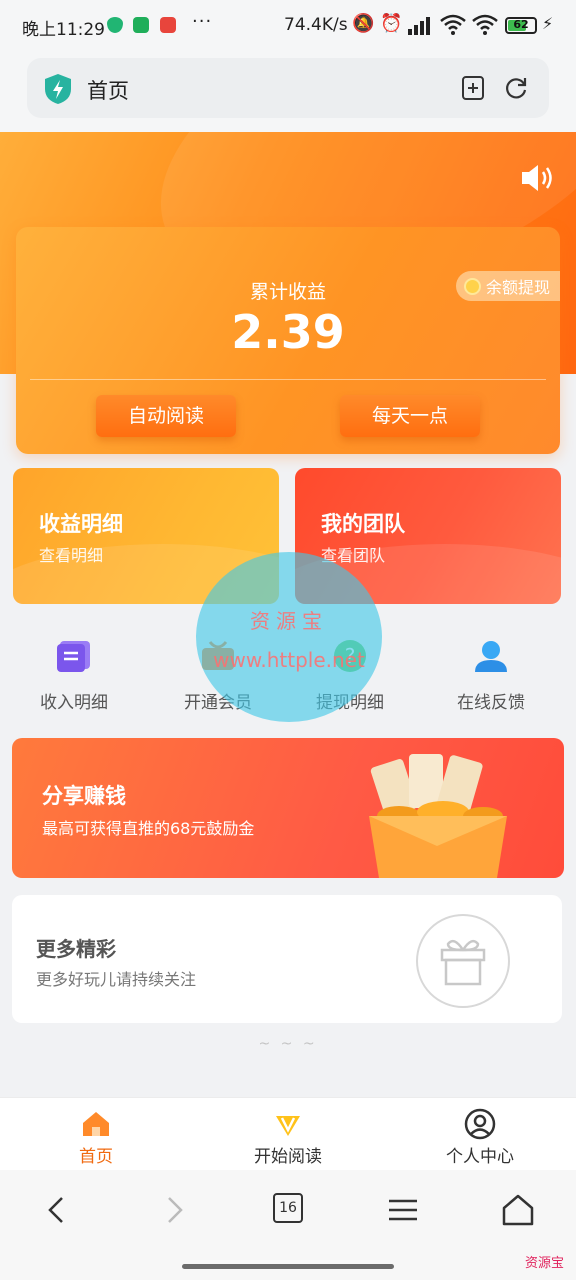 The width and height of the screenshot is (576, 1280). What do you see at coordinates (76, 949) in the screenshot?
I see `more-title: 更多精彩` at bounding box center [76, 949].